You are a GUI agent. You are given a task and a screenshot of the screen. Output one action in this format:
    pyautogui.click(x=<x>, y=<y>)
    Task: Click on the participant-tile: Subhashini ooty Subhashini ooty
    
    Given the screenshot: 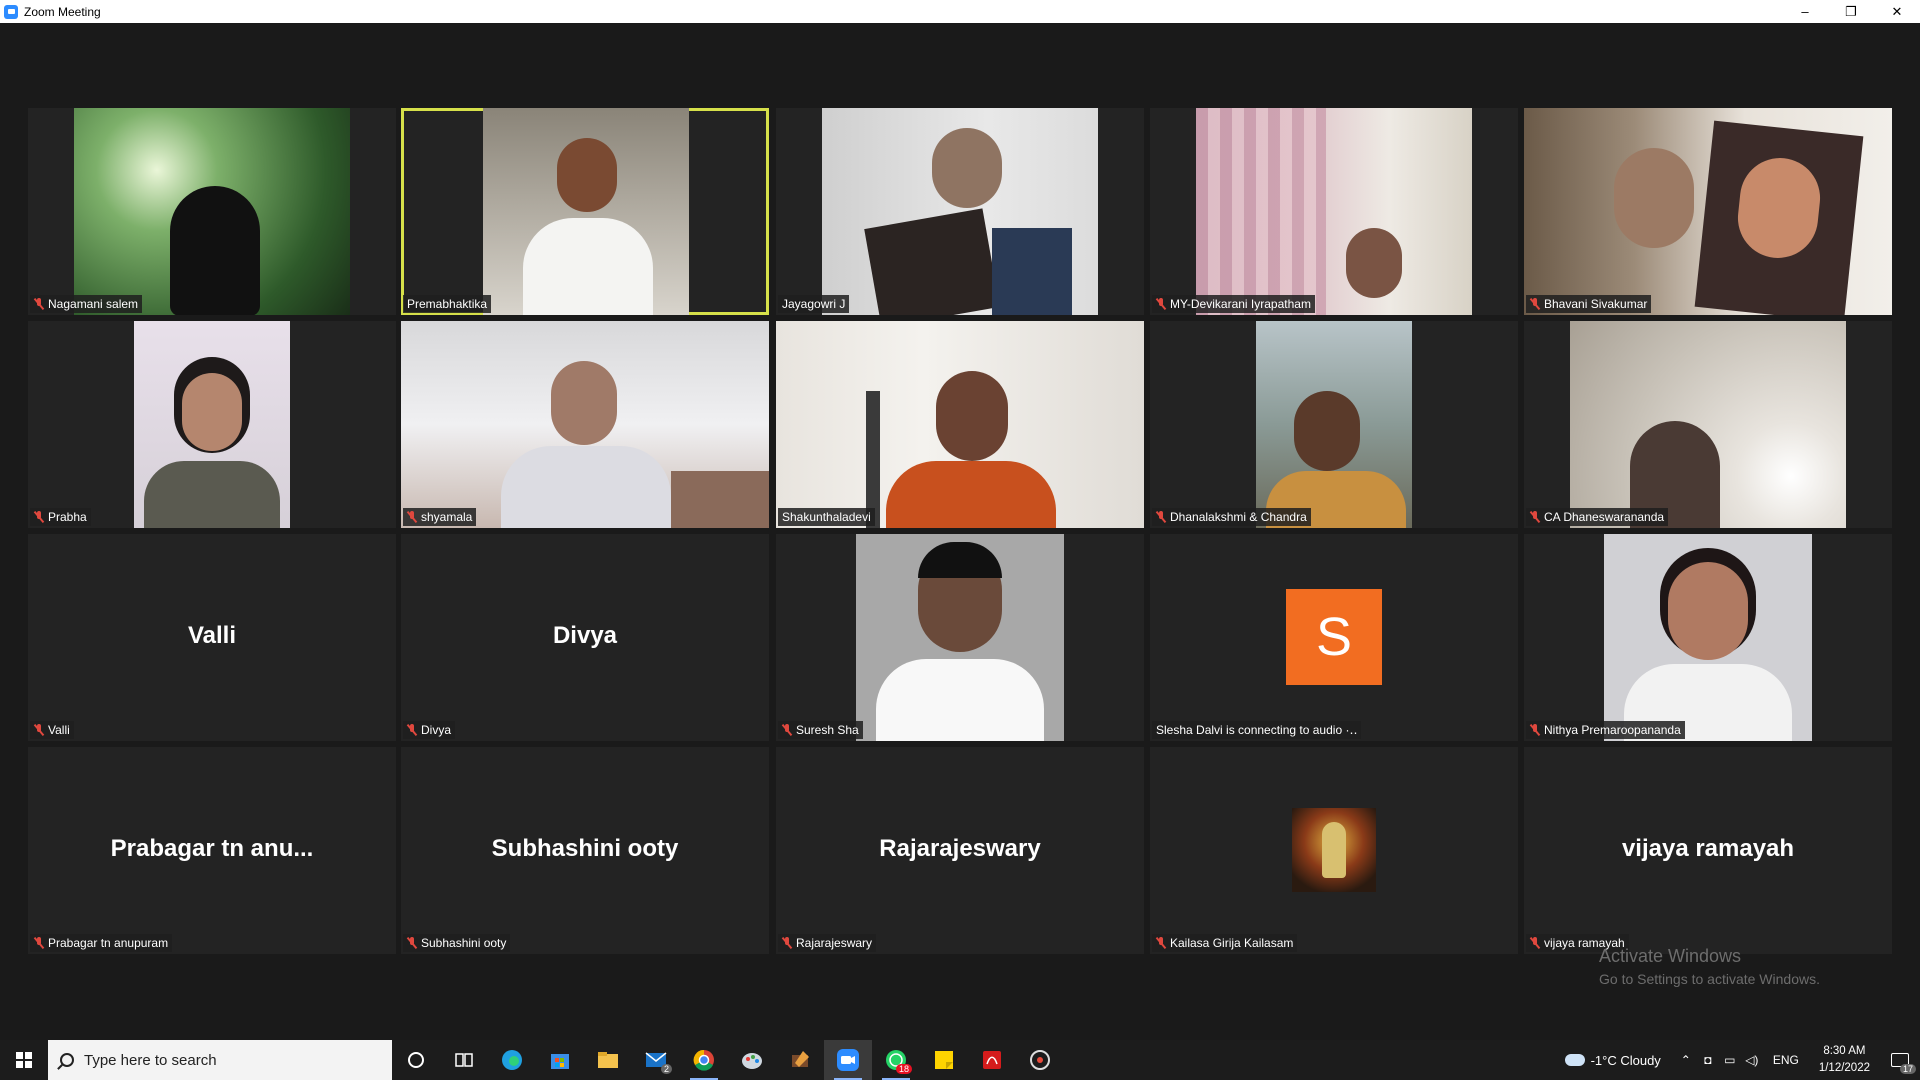 What is the action you would take?
    pyautogui.click(x=585, y=850)
    